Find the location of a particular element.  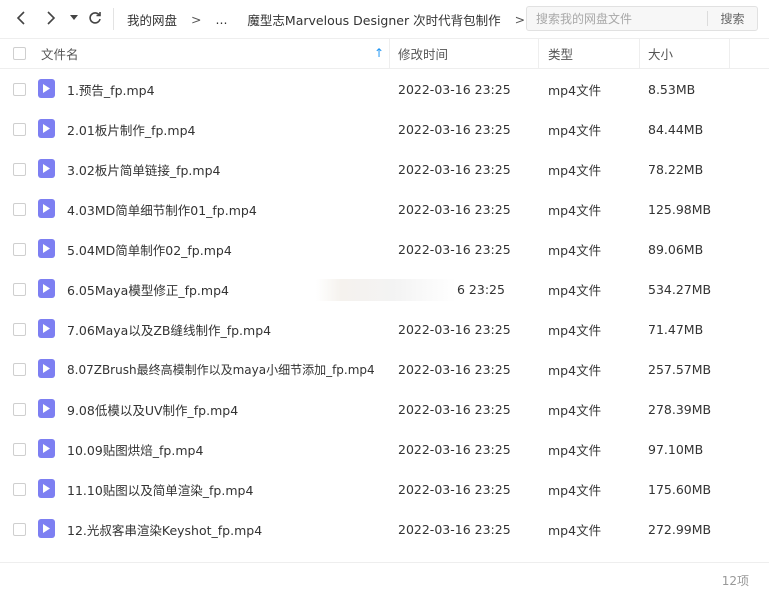

toolbar-divider is located at coordinates (113, 19).